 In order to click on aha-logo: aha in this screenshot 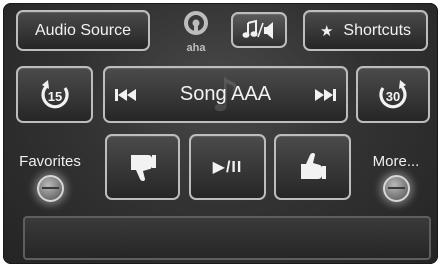, I will do `click(196, 33)`.